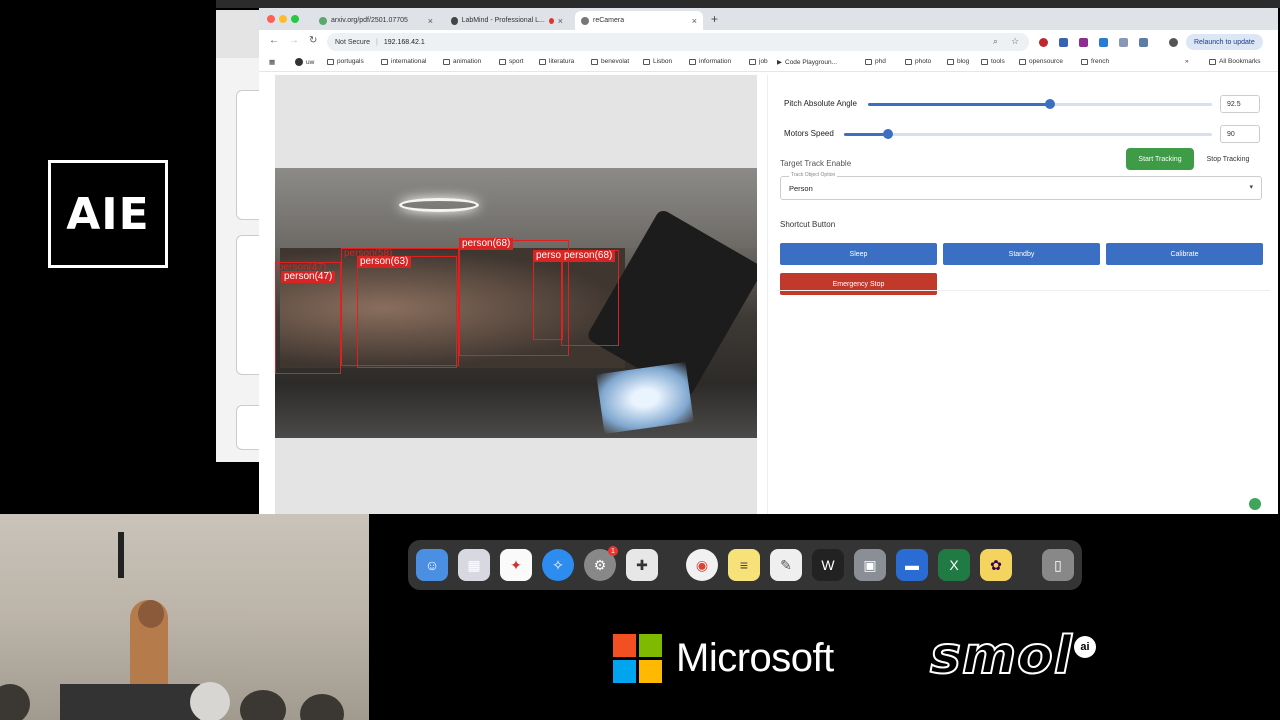 The height and width of the screenshot is (720, 1280). What do you see at coordinates (639, 20) in the screenshot?
I see `tab-recamera: reCamera ×` at bounding box center [639, 20].